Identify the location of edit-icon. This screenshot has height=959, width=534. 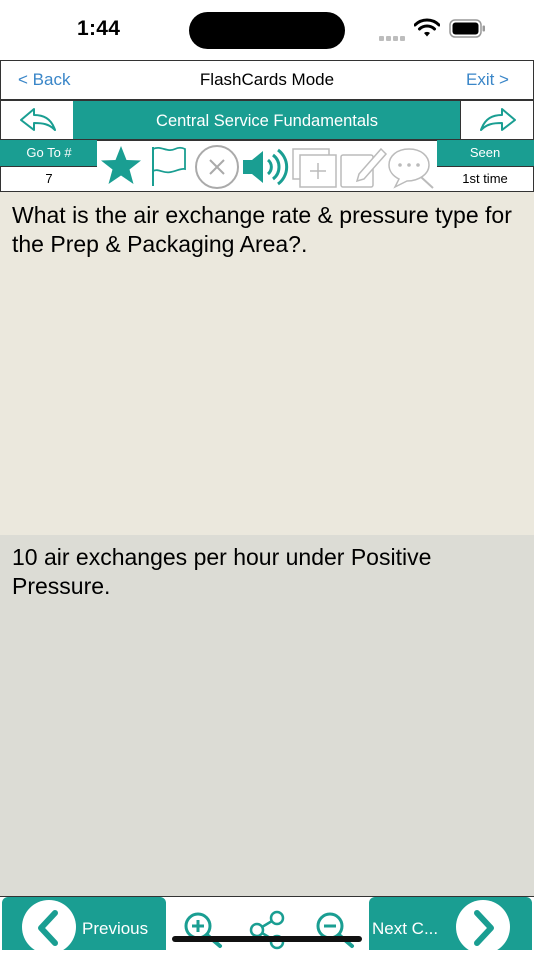
(364, 167).